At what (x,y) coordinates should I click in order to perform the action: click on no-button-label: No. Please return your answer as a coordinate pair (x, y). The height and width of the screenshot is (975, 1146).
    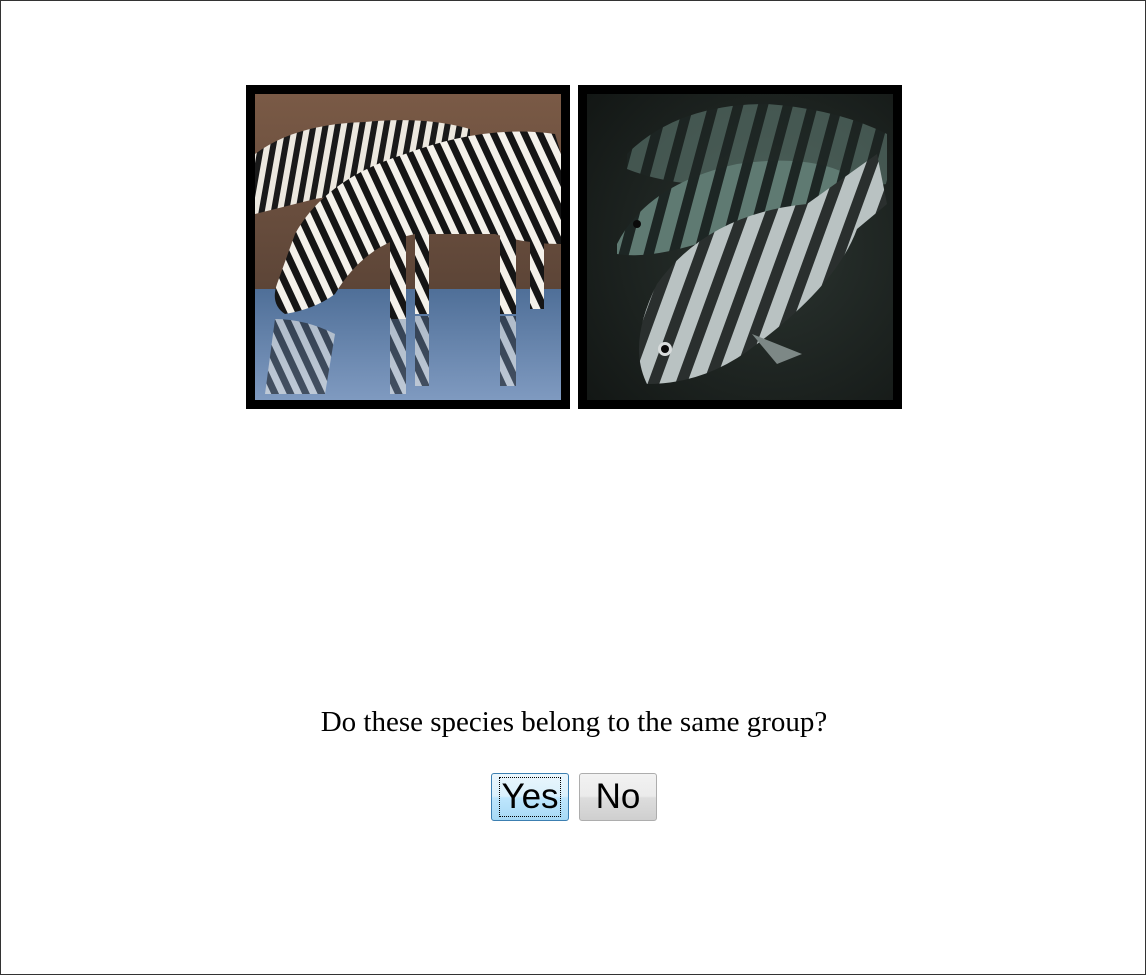
    Looking at the image, I should click on (618, 796).